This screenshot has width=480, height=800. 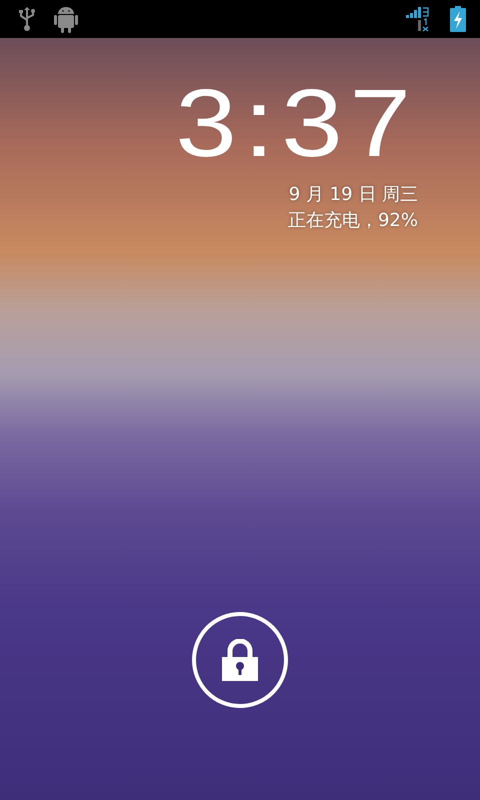 I want to click on unlock-handle, so click(x=240, y=660).